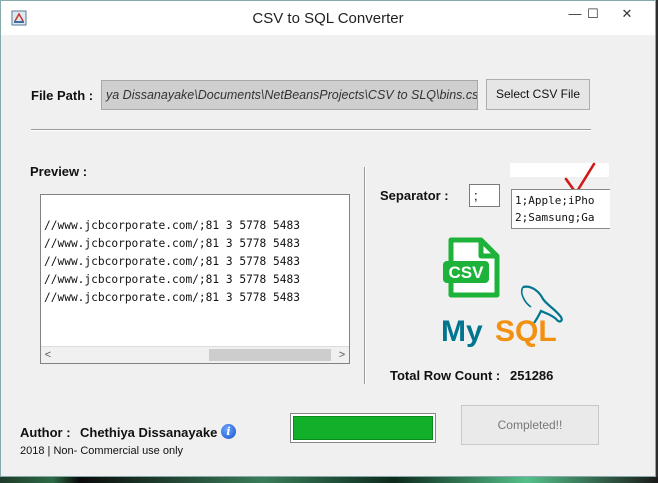 The width and height of the screenshot is (658, 483). I want to click on mysql-my-text: My, so click(462, 331).